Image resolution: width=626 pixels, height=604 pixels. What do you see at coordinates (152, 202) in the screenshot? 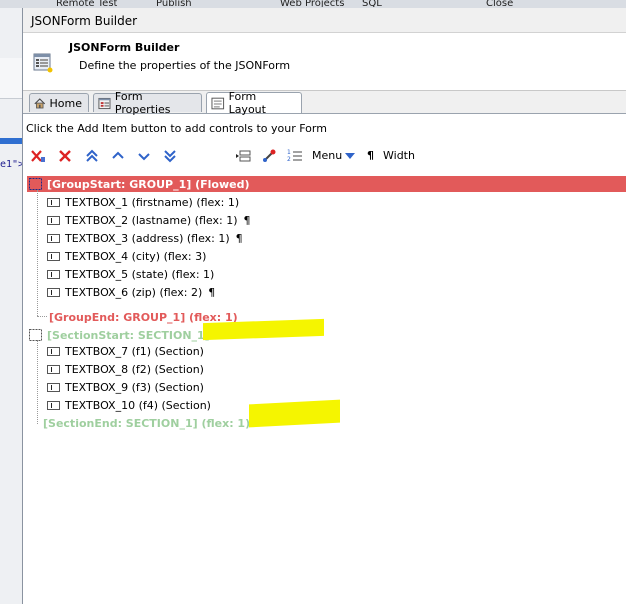
I see `tree-item-label: TEXTBOX_1 (firstname) (flex: 1)` at bounding box center [152, 202].